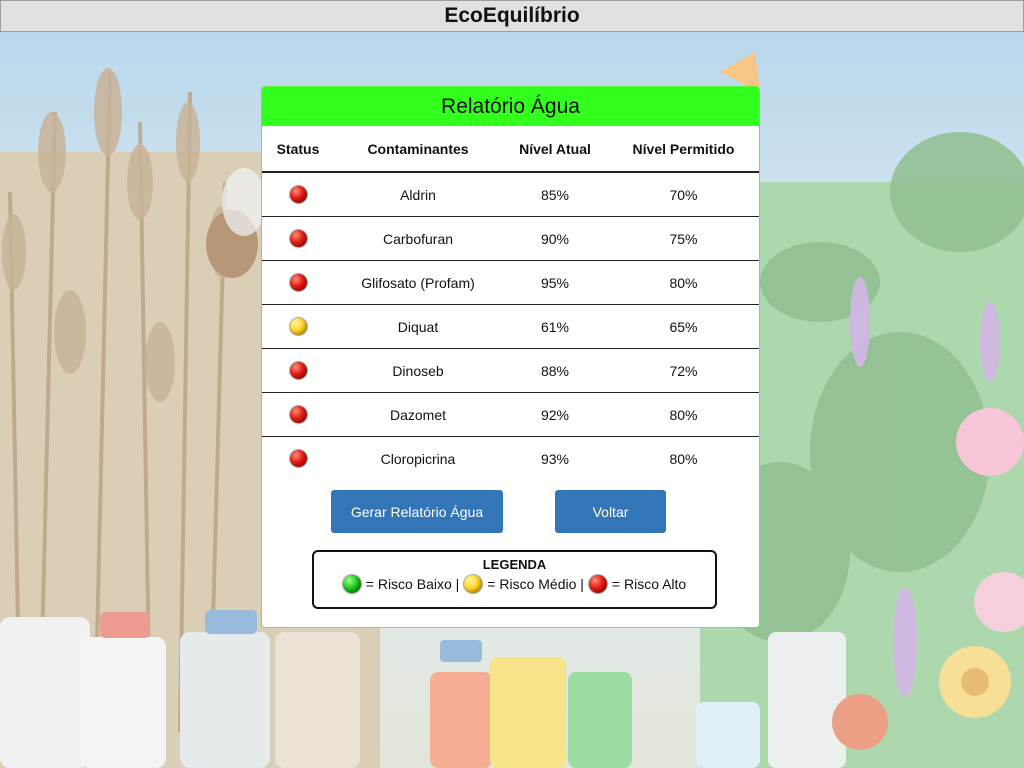 Image resolution: width=1024 pixels, height=768 pixels. I want to click on current-level: 61%, so click(555, 326).